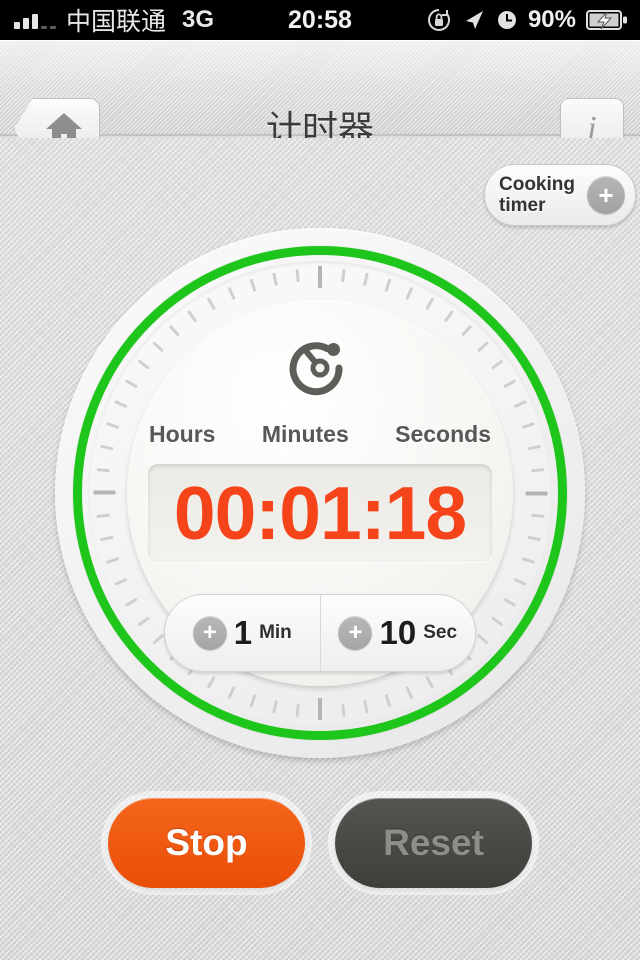 The width and height of the screenshot is (640, 960). Describe the element at coordinates (440, 632) in the screenshot. I see `add-second-unit: Sec` at that location.